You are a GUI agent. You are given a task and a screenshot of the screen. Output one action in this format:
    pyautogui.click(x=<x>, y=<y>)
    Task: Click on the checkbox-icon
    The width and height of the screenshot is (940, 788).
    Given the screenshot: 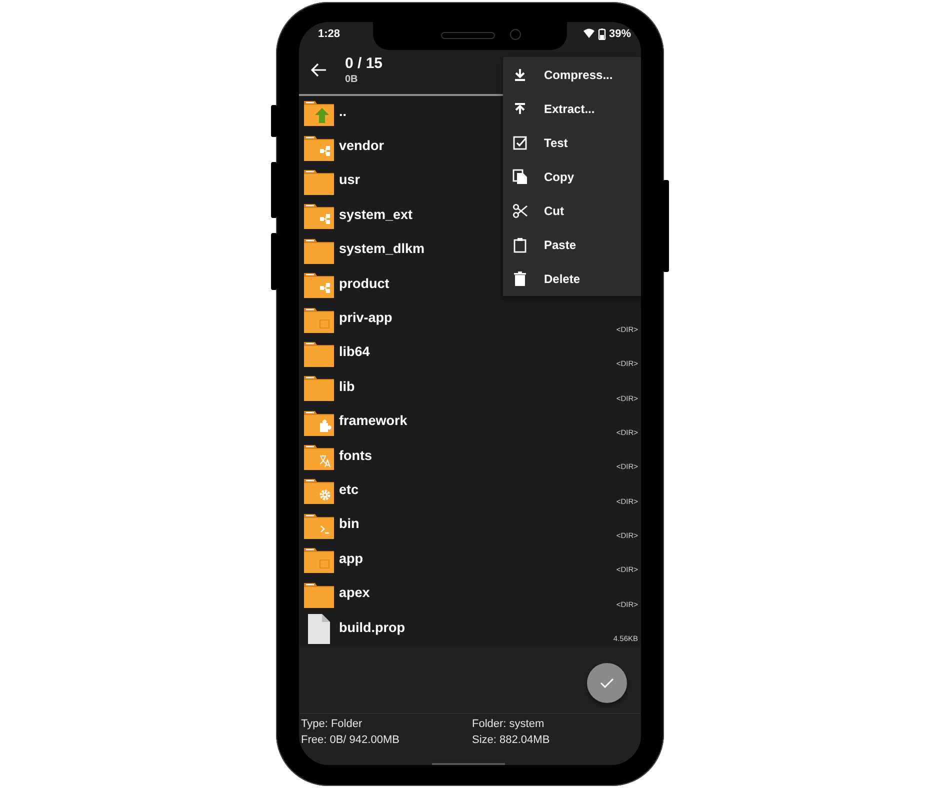 What is the action you would take?
    pyautogui.click(x=520, y=143)
    